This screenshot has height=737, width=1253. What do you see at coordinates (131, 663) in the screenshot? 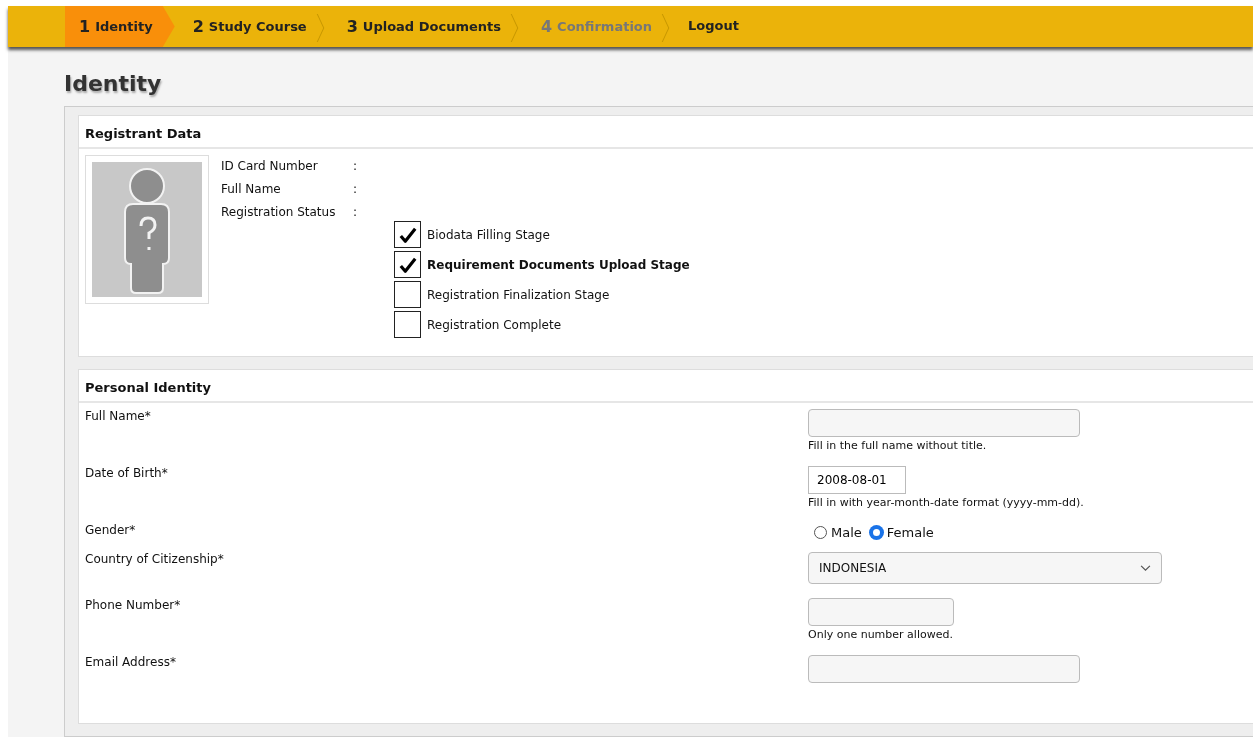
I see `field-label: Email Address*` at bounding box center [131, 663].